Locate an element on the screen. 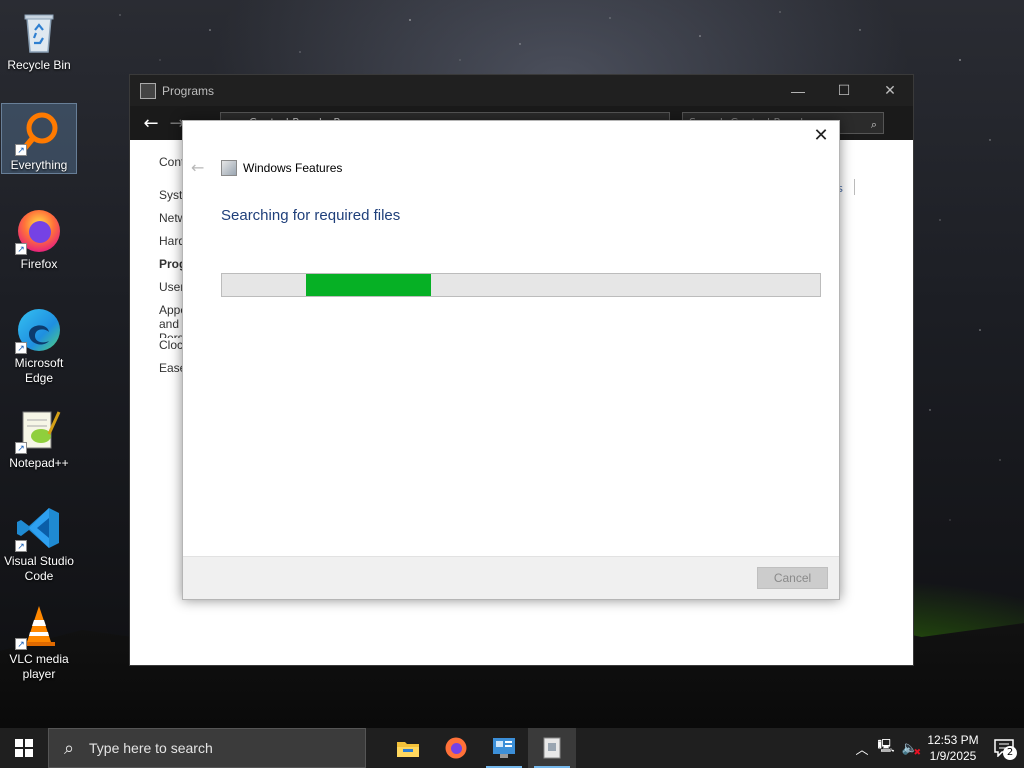 The width and height of the screenshot is (1024, 768). desktop-icon-label: Everything is located at coordinates (39, 165).